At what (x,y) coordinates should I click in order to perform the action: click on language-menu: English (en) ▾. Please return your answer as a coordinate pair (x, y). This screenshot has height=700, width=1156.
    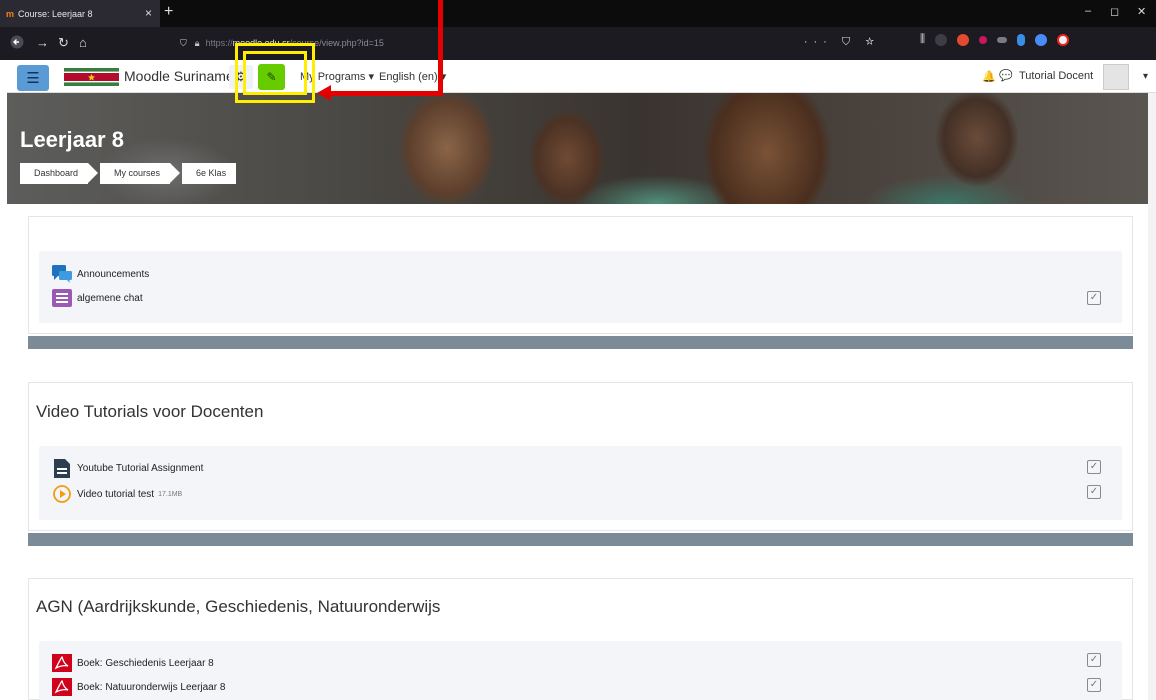
    Looking at the image, I should click on (412, 76).